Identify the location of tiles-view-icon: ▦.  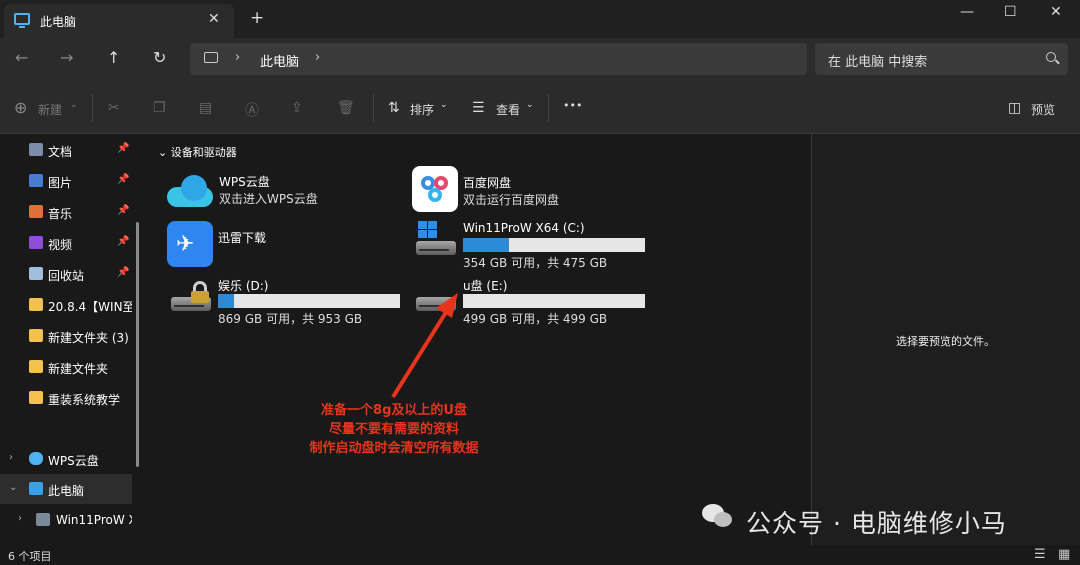
(1064, 554).